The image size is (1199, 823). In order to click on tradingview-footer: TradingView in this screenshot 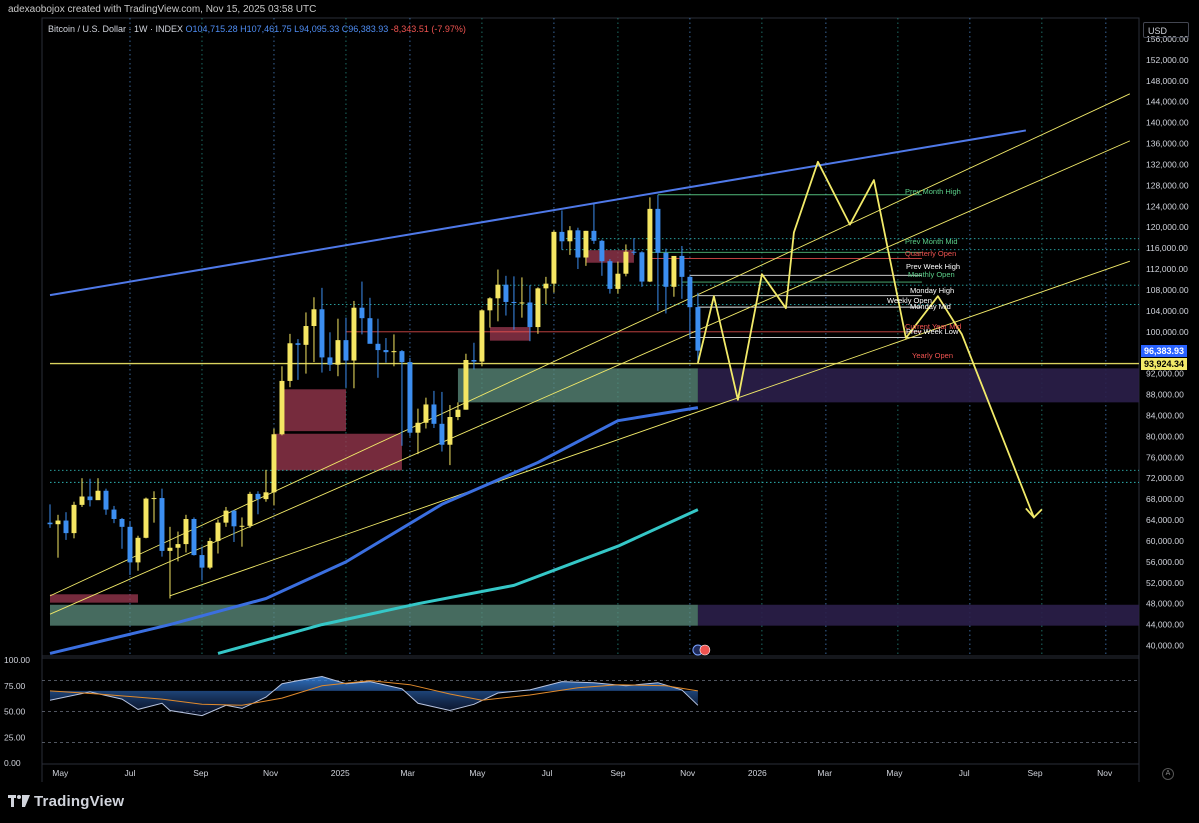, I will do `click(66, 802)`.